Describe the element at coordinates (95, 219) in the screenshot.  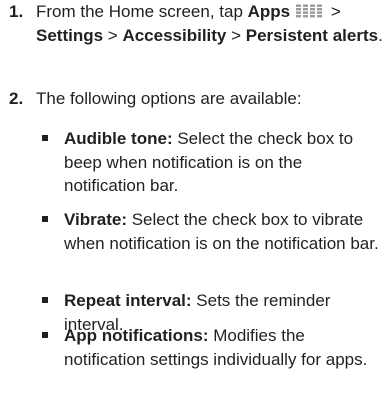
I see `option-term: Vibrate:` at that location.